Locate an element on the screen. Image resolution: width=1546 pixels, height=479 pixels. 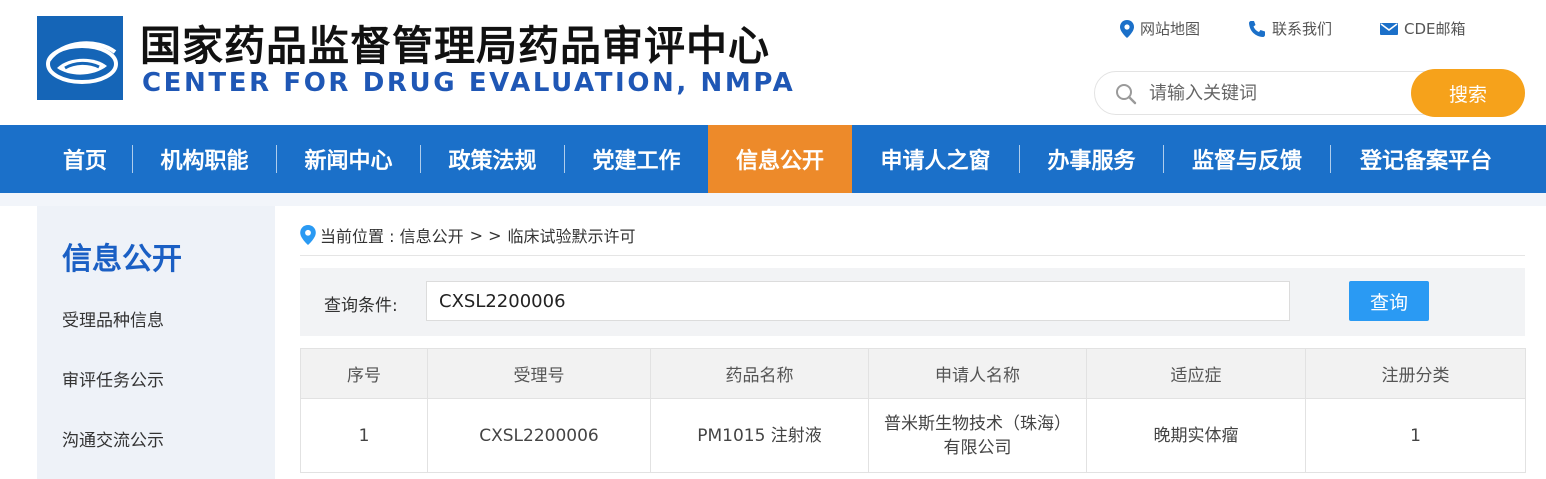
cell-index: 1 is located at coordinates (364, 435).